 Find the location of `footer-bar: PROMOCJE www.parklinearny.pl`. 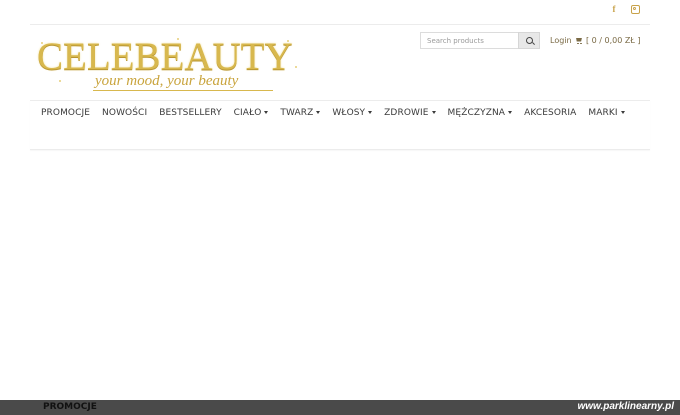

footer-bar: PROMOCJE www.parklinearny.pl is located at coordinates (340, 407).